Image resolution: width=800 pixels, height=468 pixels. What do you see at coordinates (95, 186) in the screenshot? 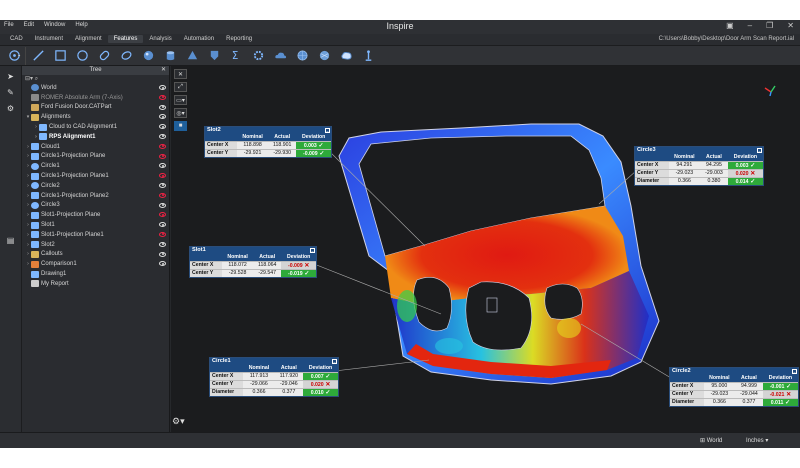
I see `tree-item: › Circle2` at bounding box center [95, 186].